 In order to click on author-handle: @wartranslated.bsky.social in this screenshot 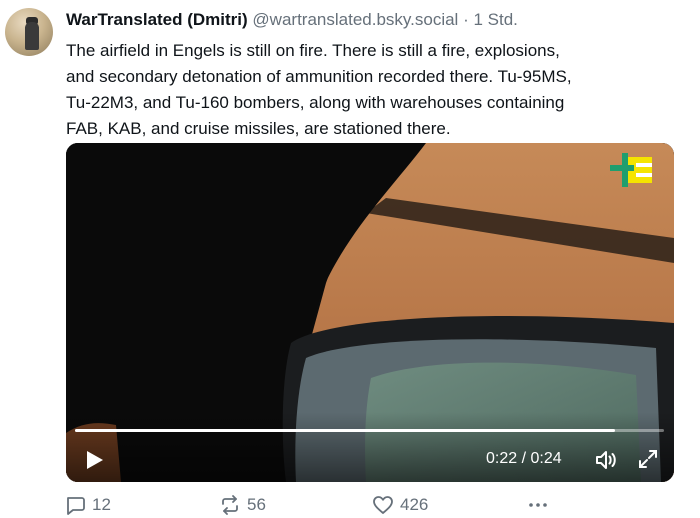, I will do `click(355, 19)`.